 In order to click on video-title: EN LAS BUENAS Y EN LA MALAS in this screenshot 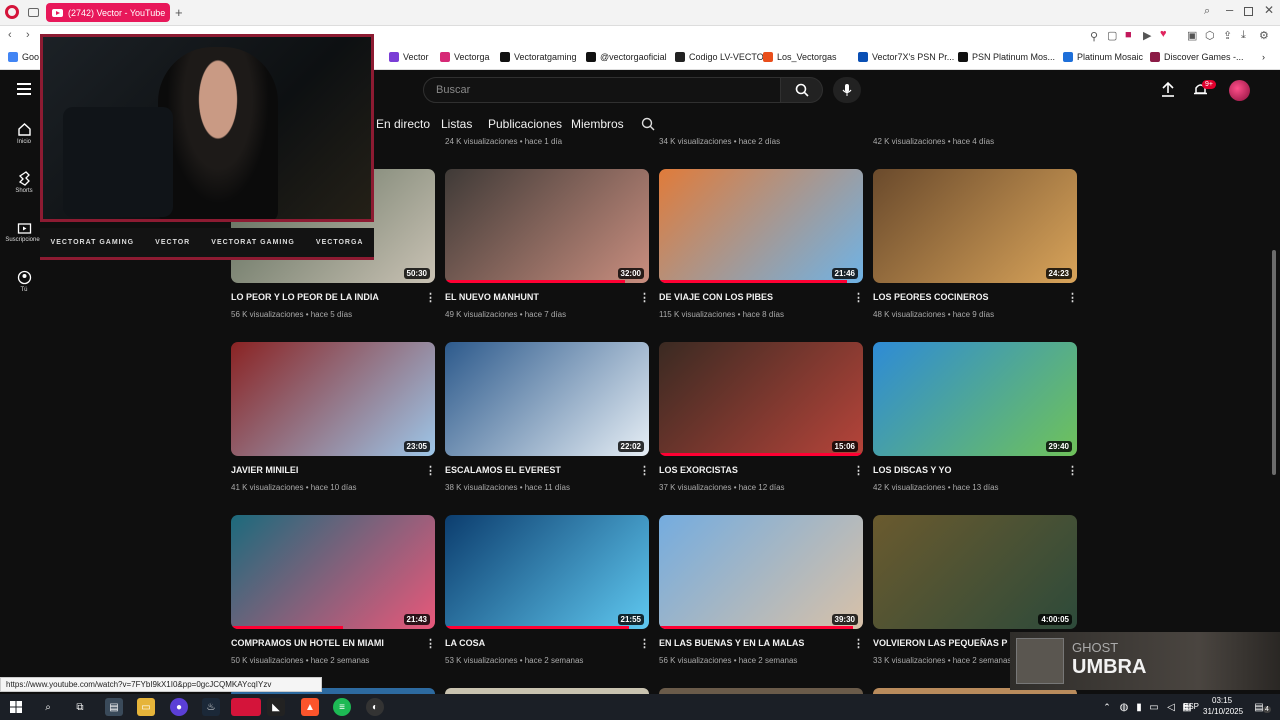, I will do `click(731, 643)`.